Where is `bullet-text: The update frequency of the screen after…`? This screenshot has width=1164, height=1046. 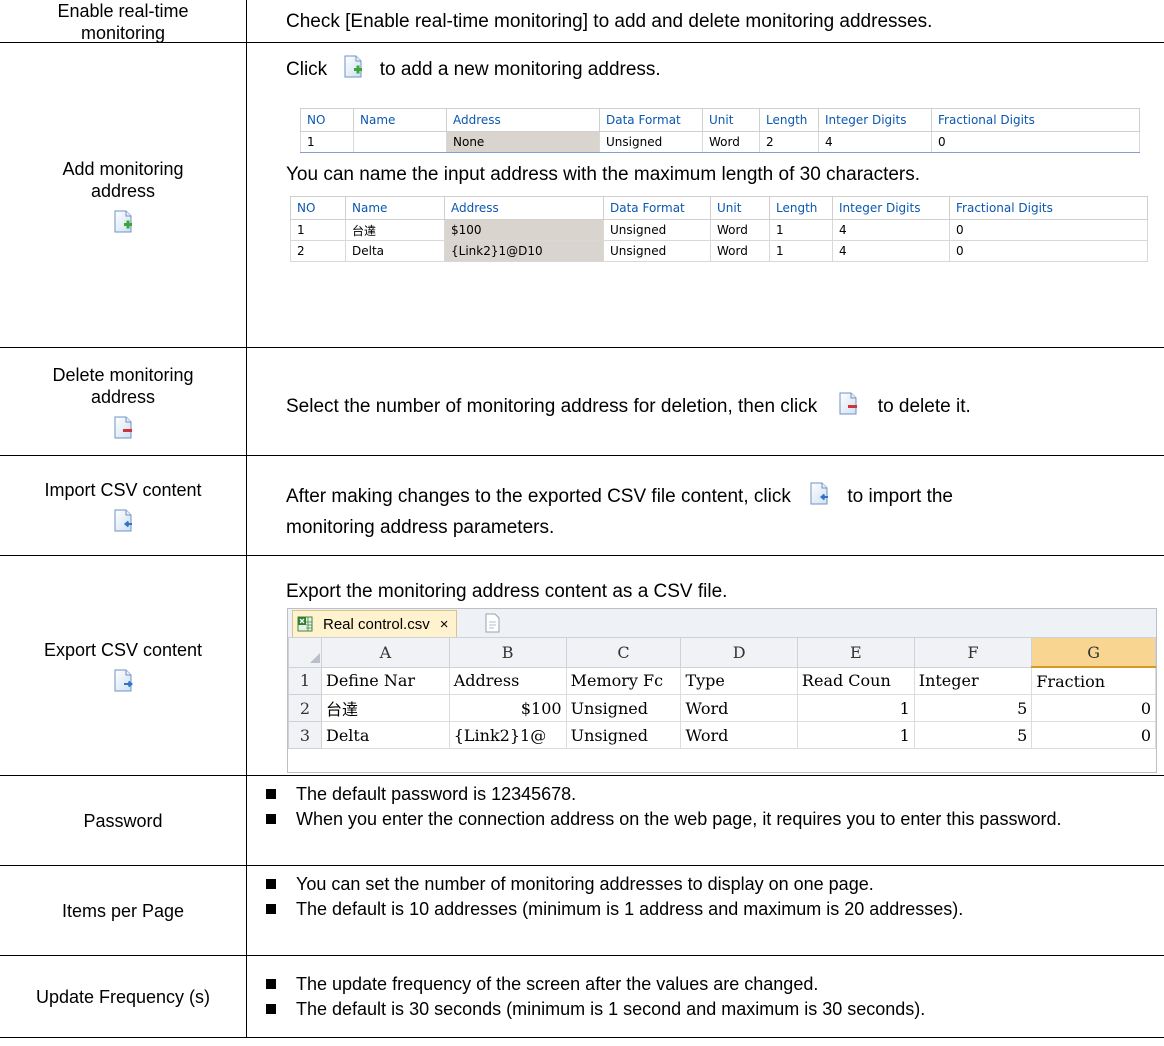
bullet-text: The update frequency of the screen after… is located at coordinates (557, 984).